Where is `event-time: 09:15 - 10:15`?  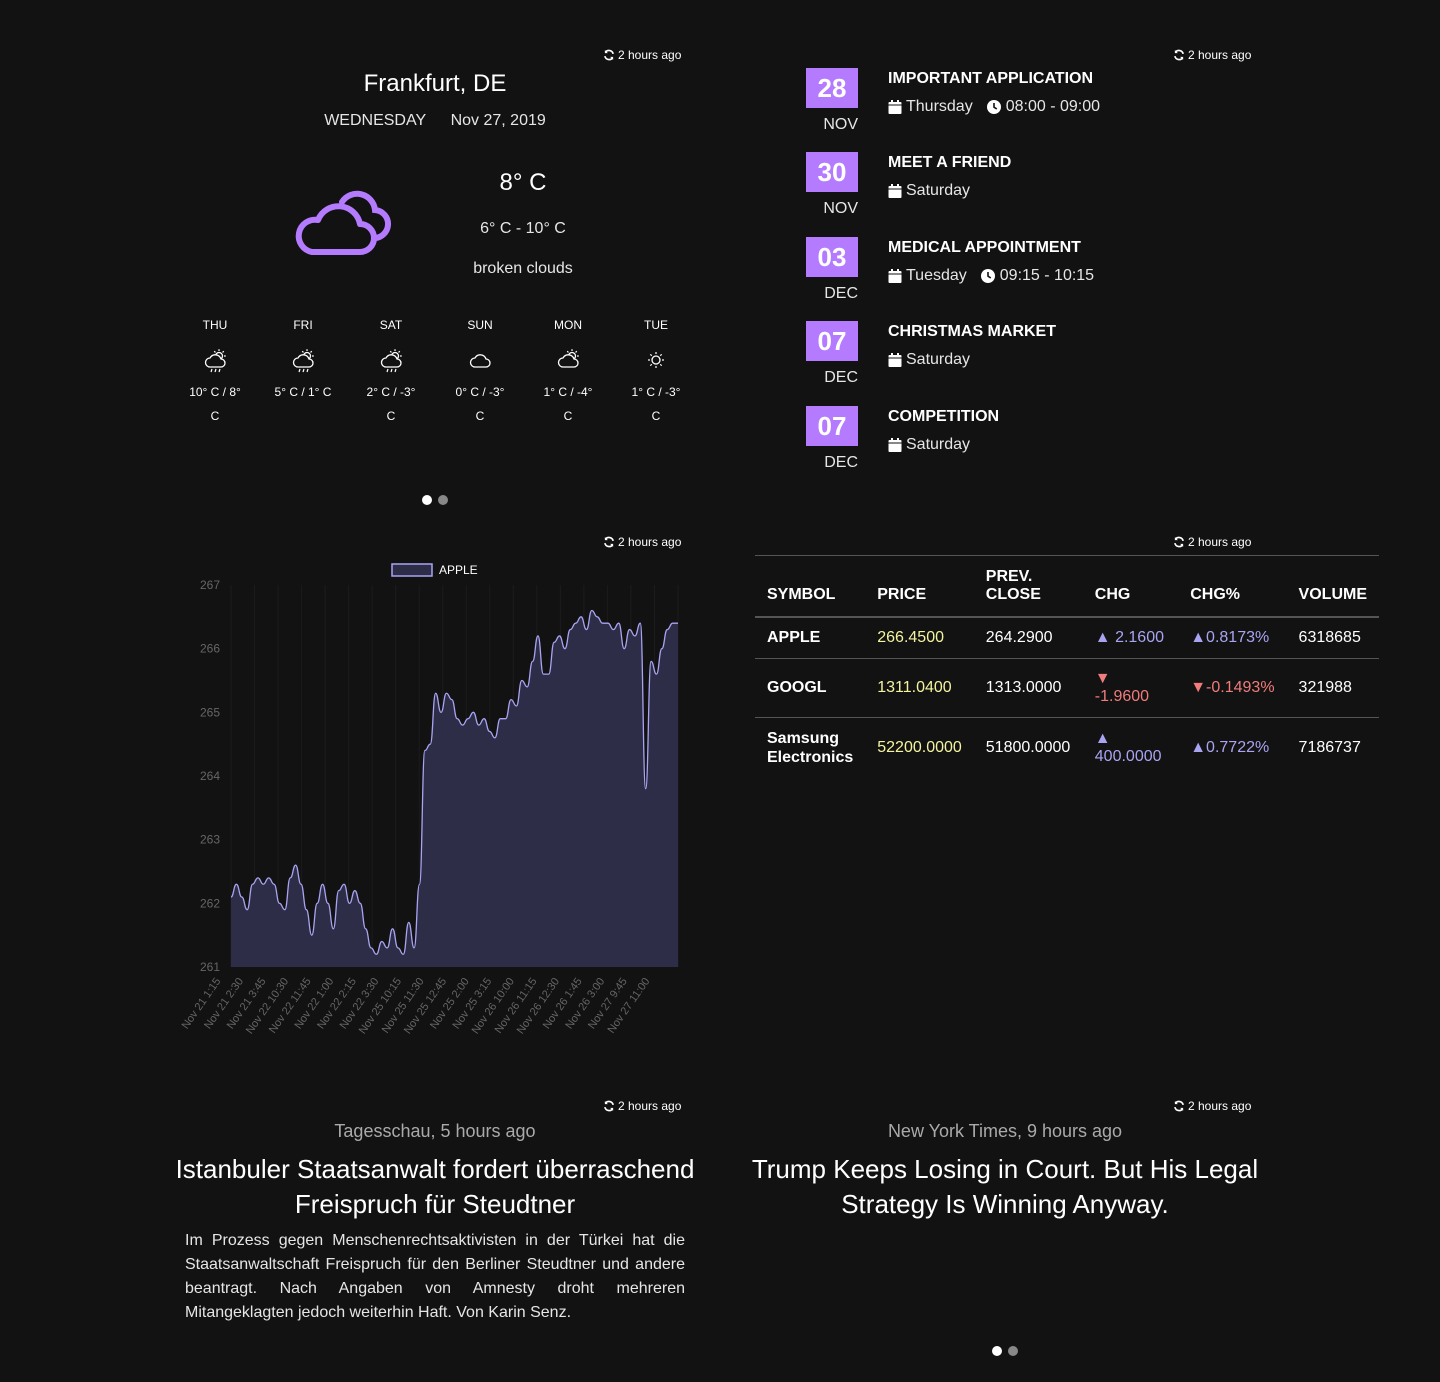 event-time: 09:15 - 10:15 is located at coordinates (1037, 276).